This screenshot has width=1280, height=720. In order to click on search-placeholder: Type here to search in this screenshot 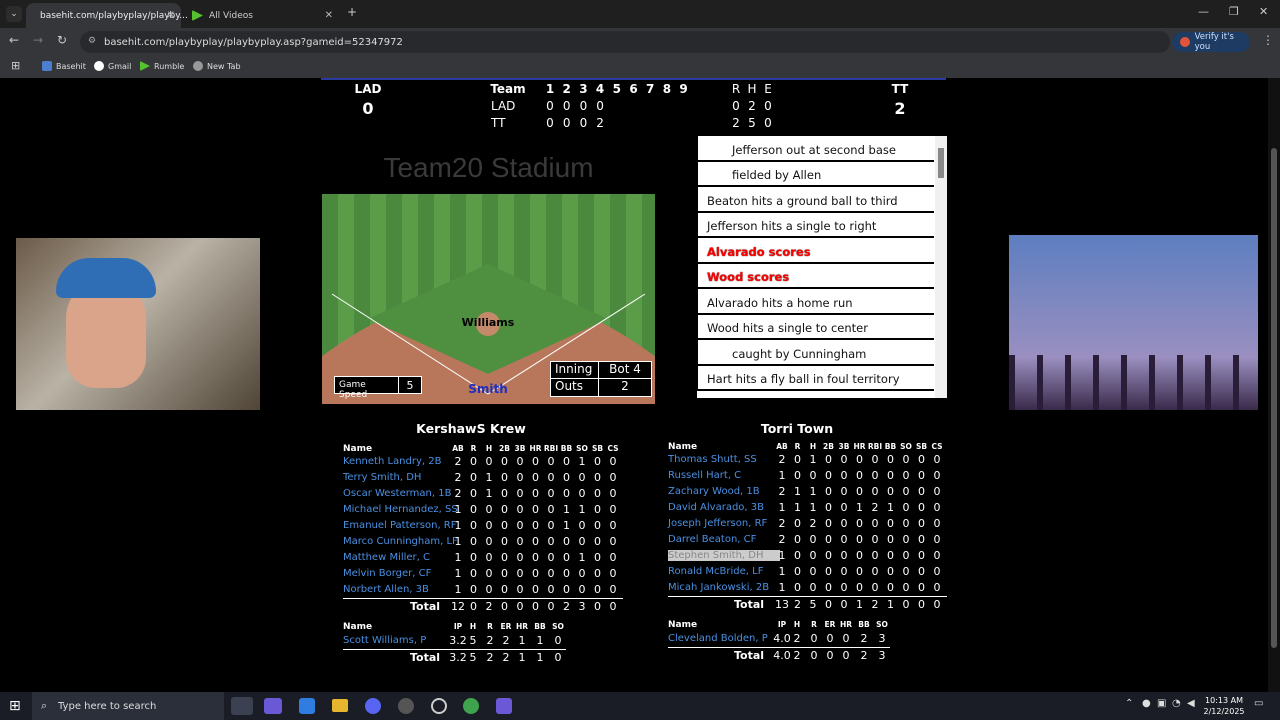, I will do `click(107, 706)`.